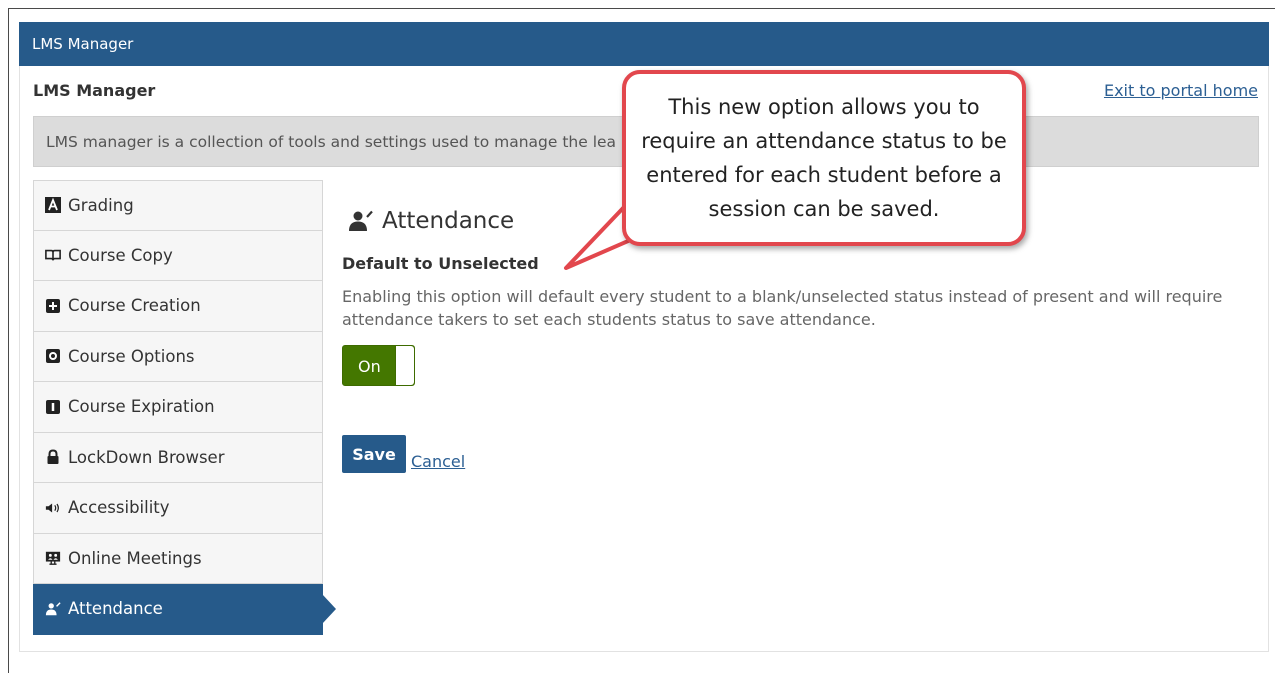 The width and height of the screenshot is (1277, 673). What do you see at coordinates (94, 90) in the screenshot?
I see `page-title: LMS Manager` at bounding box center [94, 90].